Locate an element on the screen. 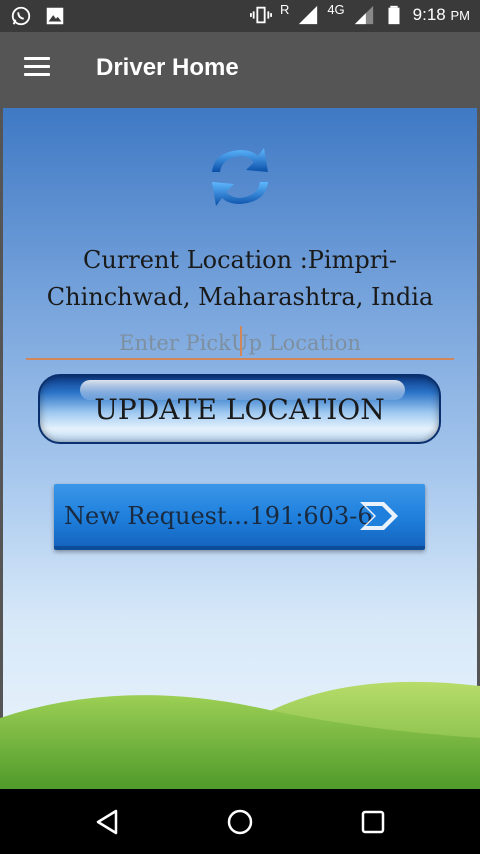 This screenshot has height=854, width=480. new-request-button: New Request...191:603-68 is located at coordinates (239, 517).